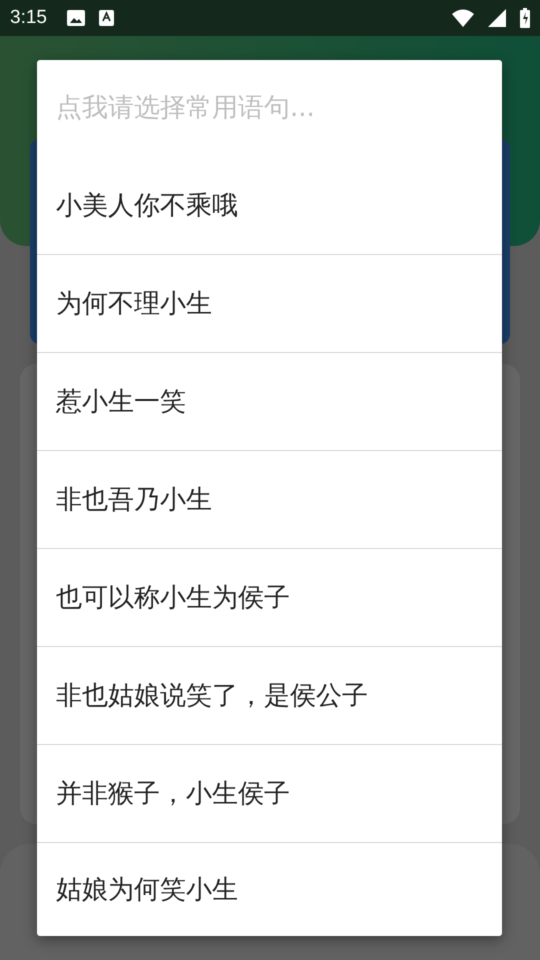  What do you see at coordinates (269, 696) in the screenshot?
I see `list-item: 非也姑娘说笑了，是侯公子` at bounding box center [269, 696].